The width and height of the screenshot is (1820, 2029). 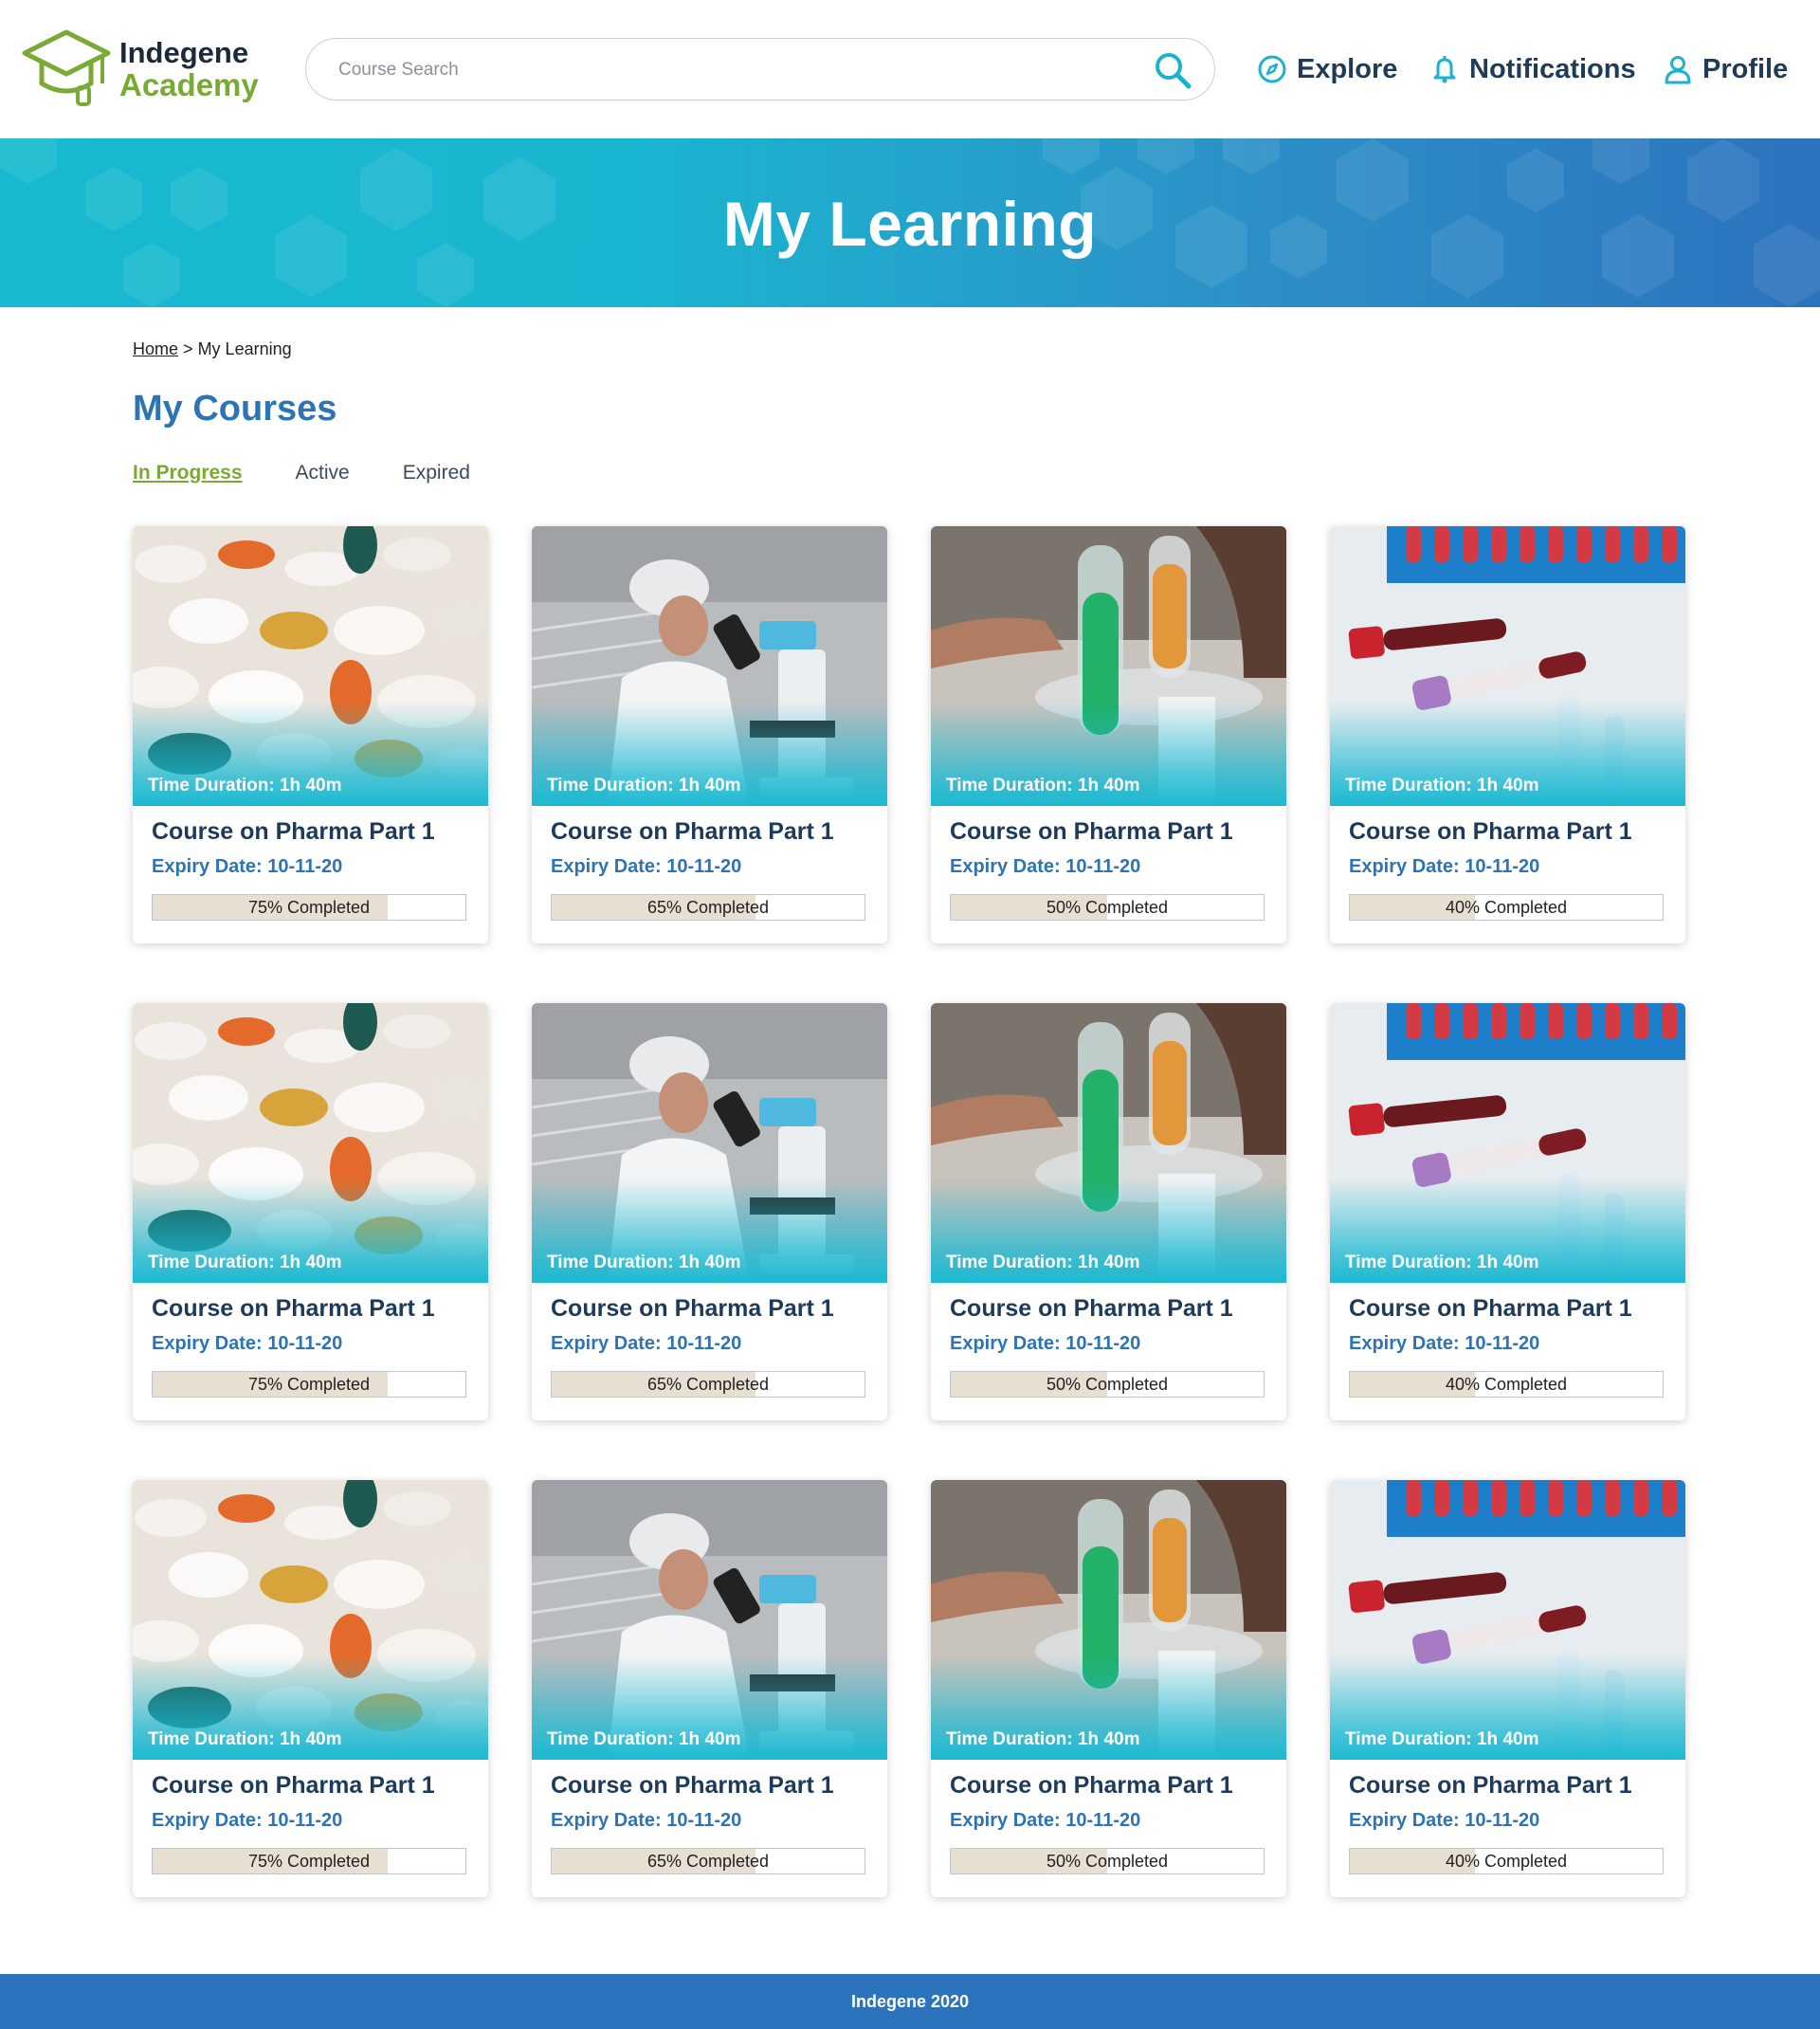 What do you see at coordinates (1444, 69) in the screenshot?
I see `bell-icon` at bounding box center [1444, 69].